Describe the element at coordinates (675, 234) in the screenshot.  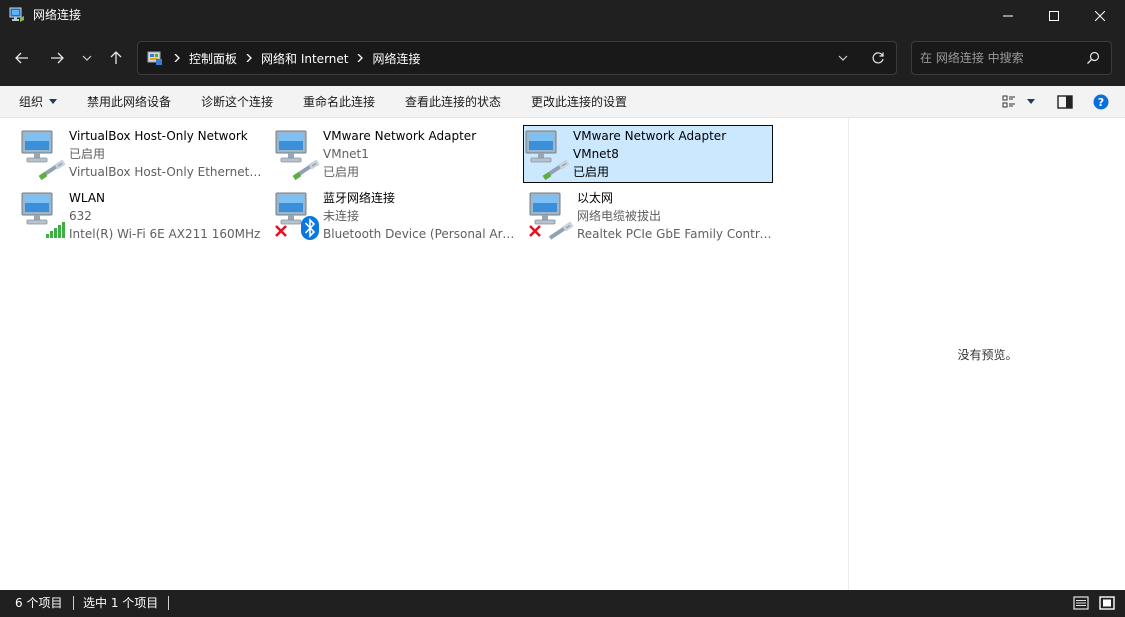
I see `connection-device: Realtek PCIe GbE Family Controller` at that location.